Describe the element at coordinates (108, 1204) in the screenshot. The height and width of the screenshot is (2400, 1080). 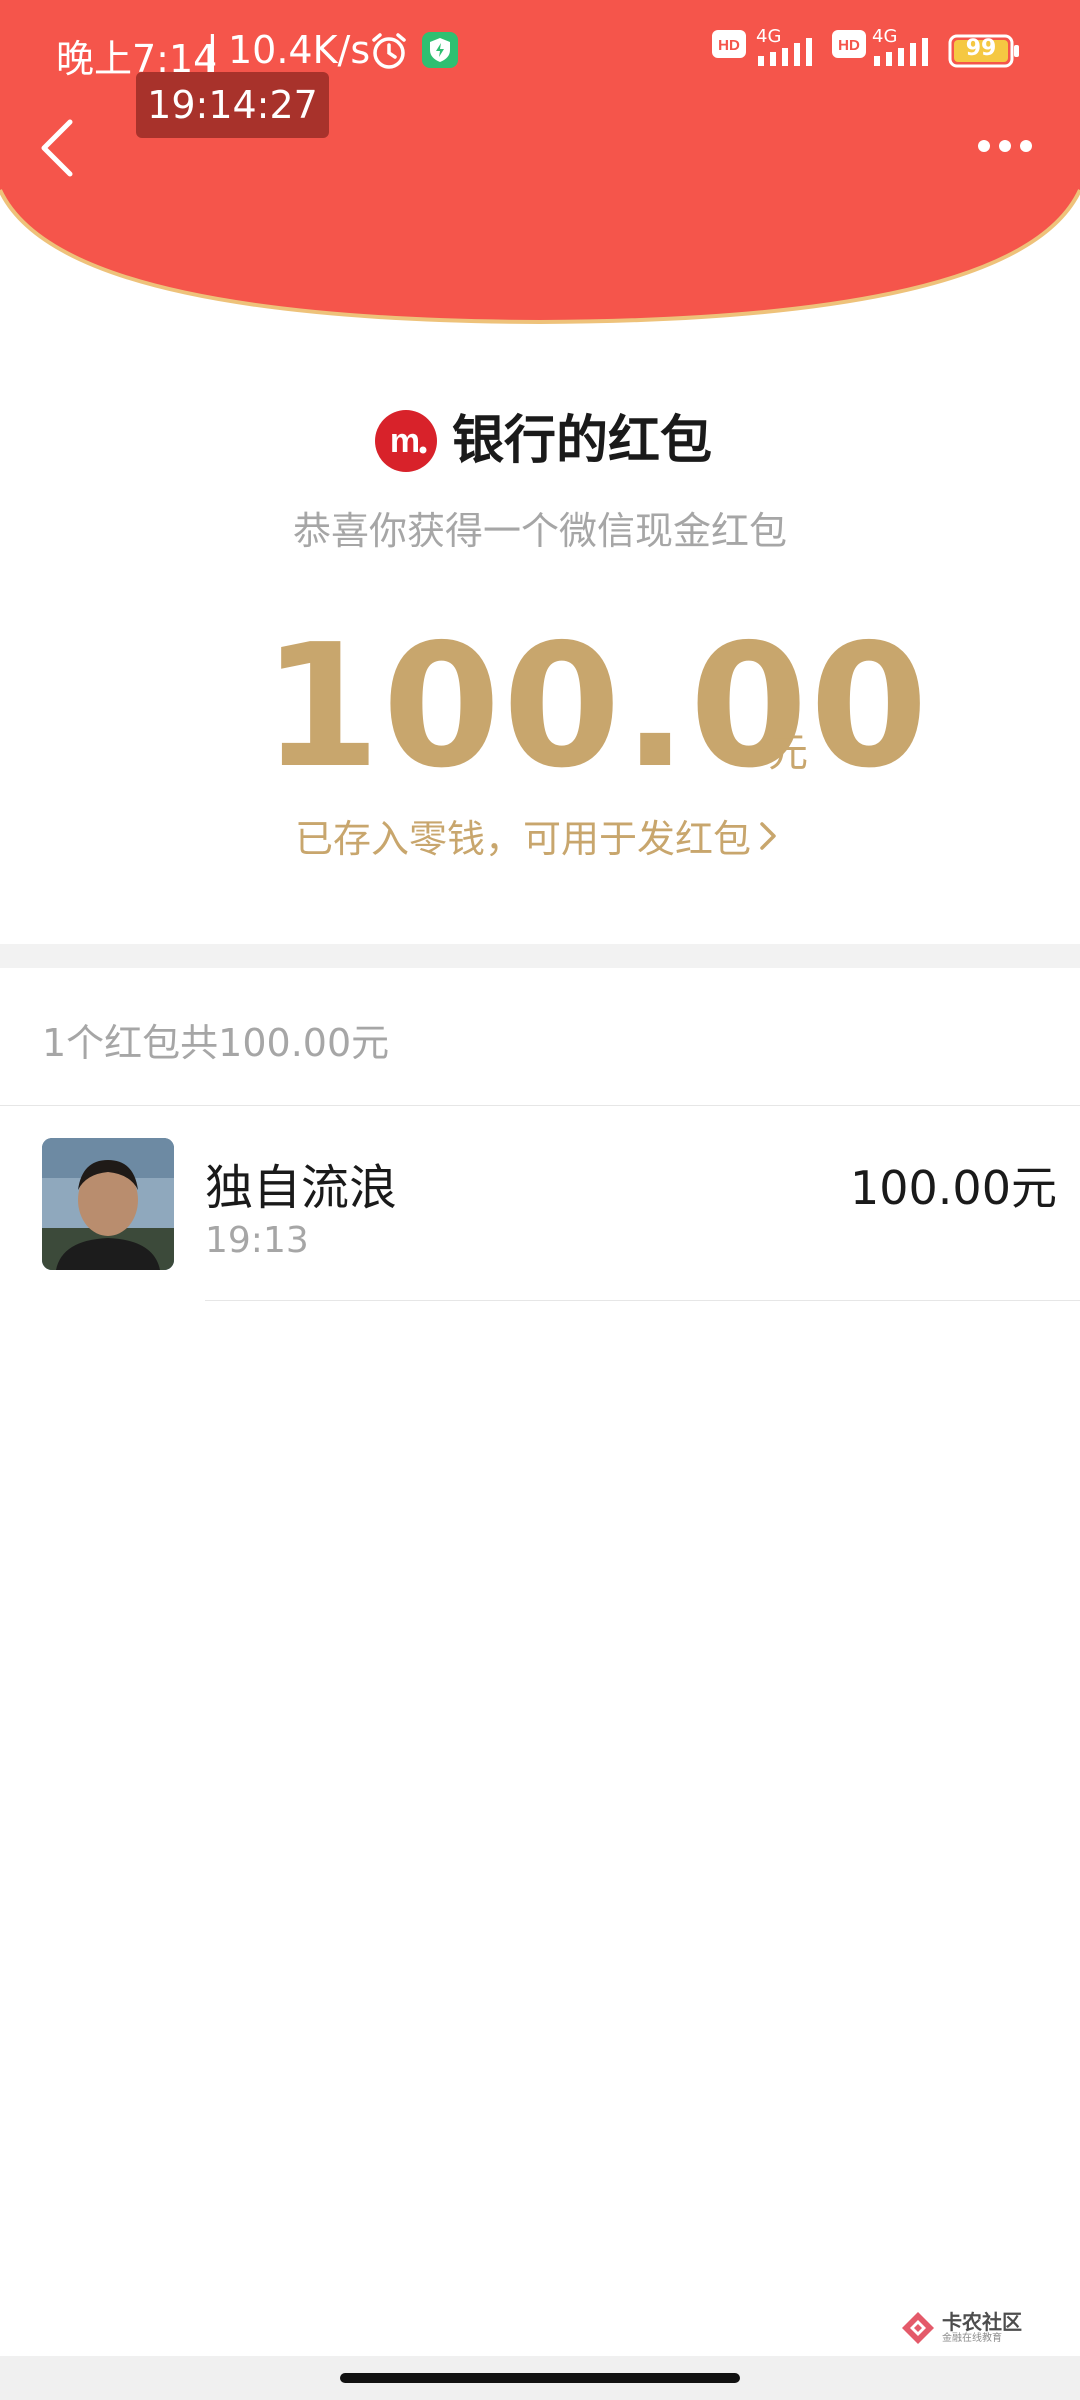
I see `receiver-avatar` at that location.